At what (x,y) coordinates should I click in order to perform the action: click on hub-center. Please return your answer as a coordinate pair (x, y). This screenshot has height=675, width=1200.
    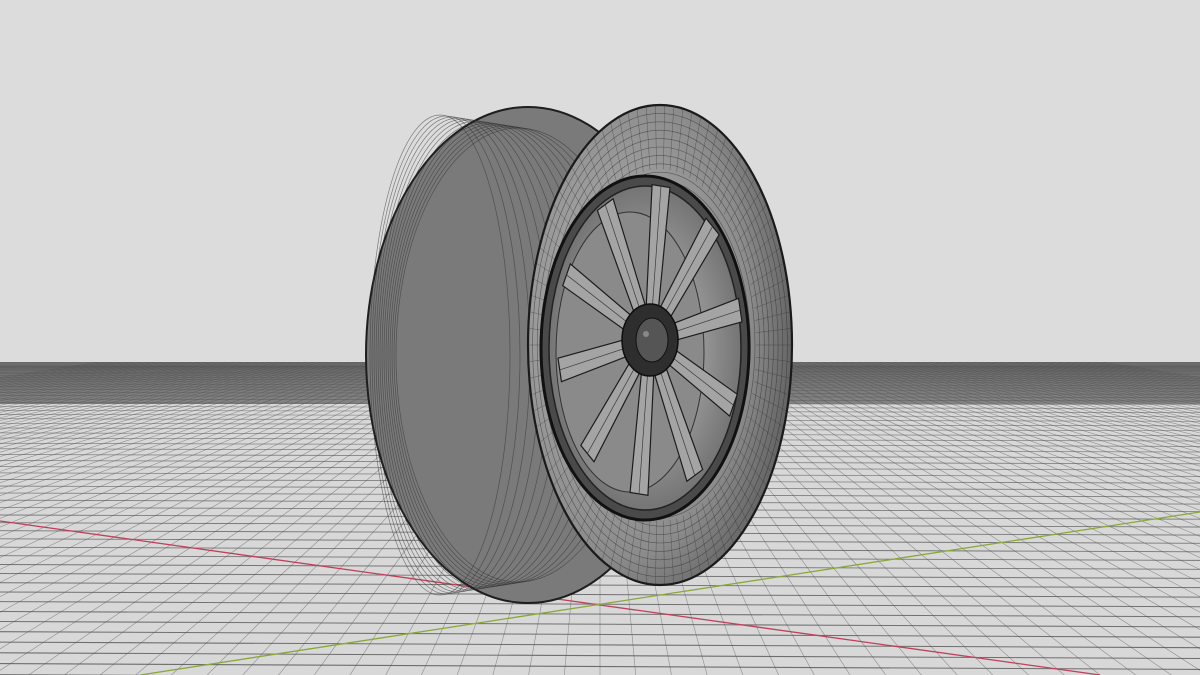
    Looking at the image, I should click on (652, 340).